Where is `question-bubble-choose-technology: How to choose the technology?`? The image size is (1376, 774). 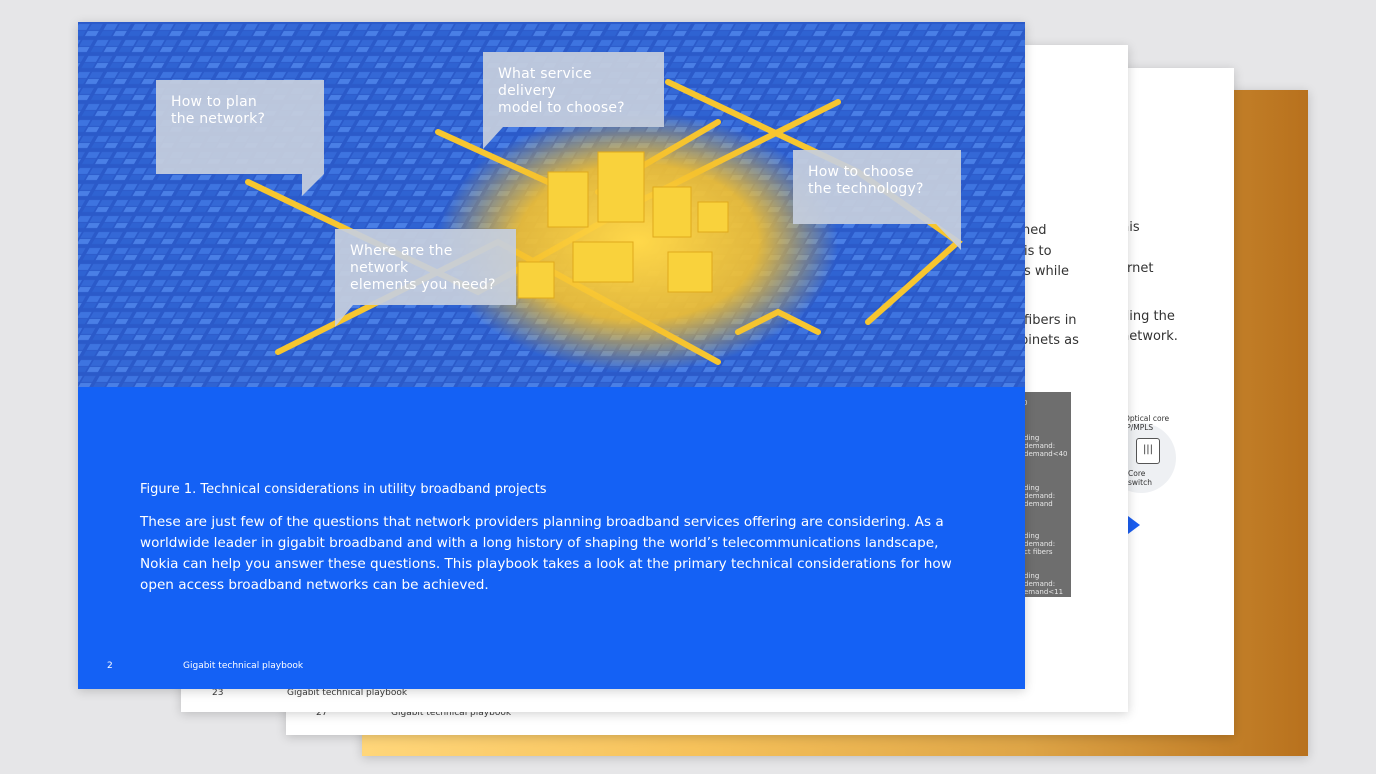
question-bubble-choose-technology: How to choose the technology? is located at coordinates (877, 187).